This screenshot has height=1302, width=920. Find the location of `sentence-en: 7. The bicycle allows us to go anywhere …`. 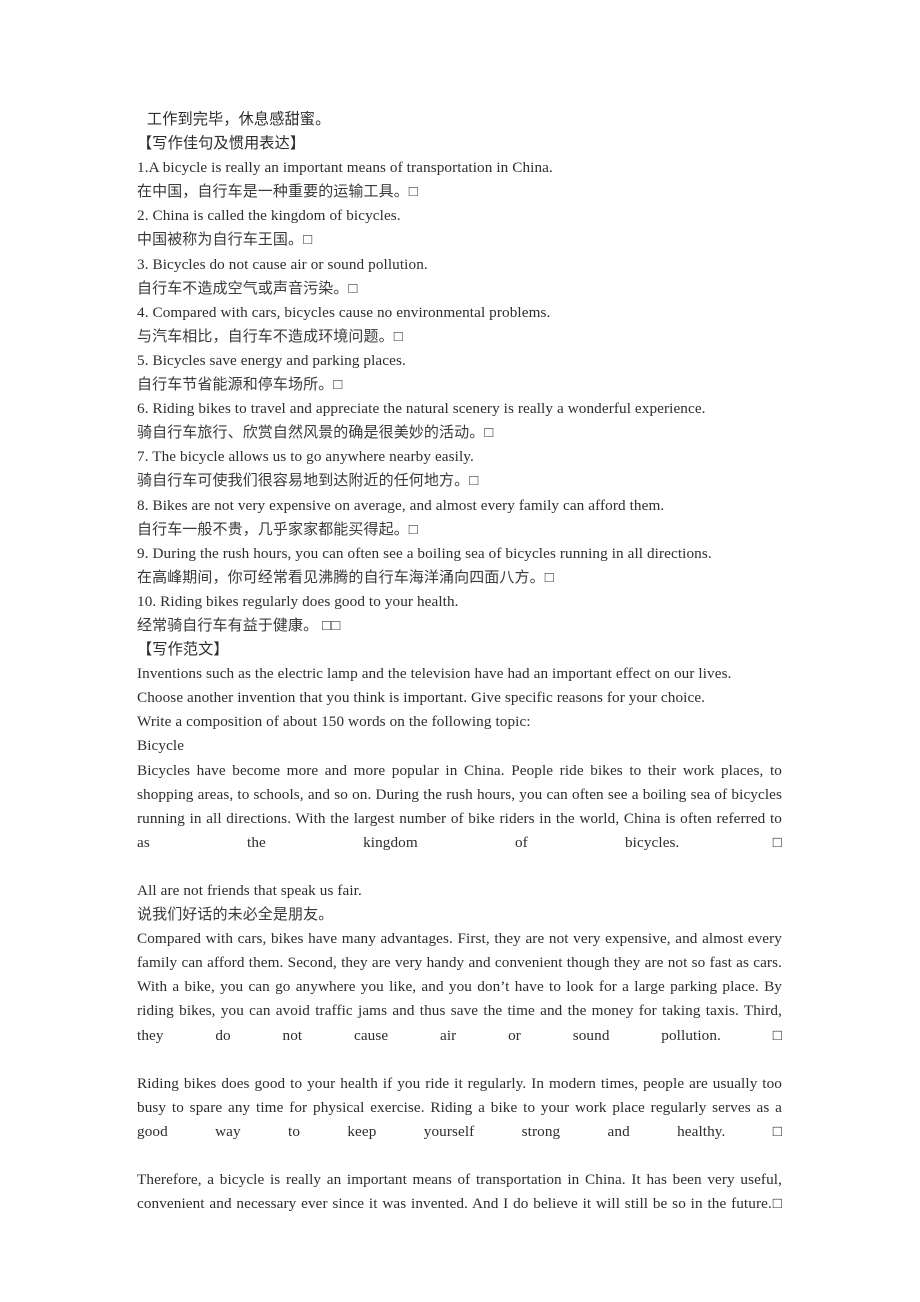

sentence-en: 7. The bicycle allows us to go anywhere … is located at coordinates (305, 457).